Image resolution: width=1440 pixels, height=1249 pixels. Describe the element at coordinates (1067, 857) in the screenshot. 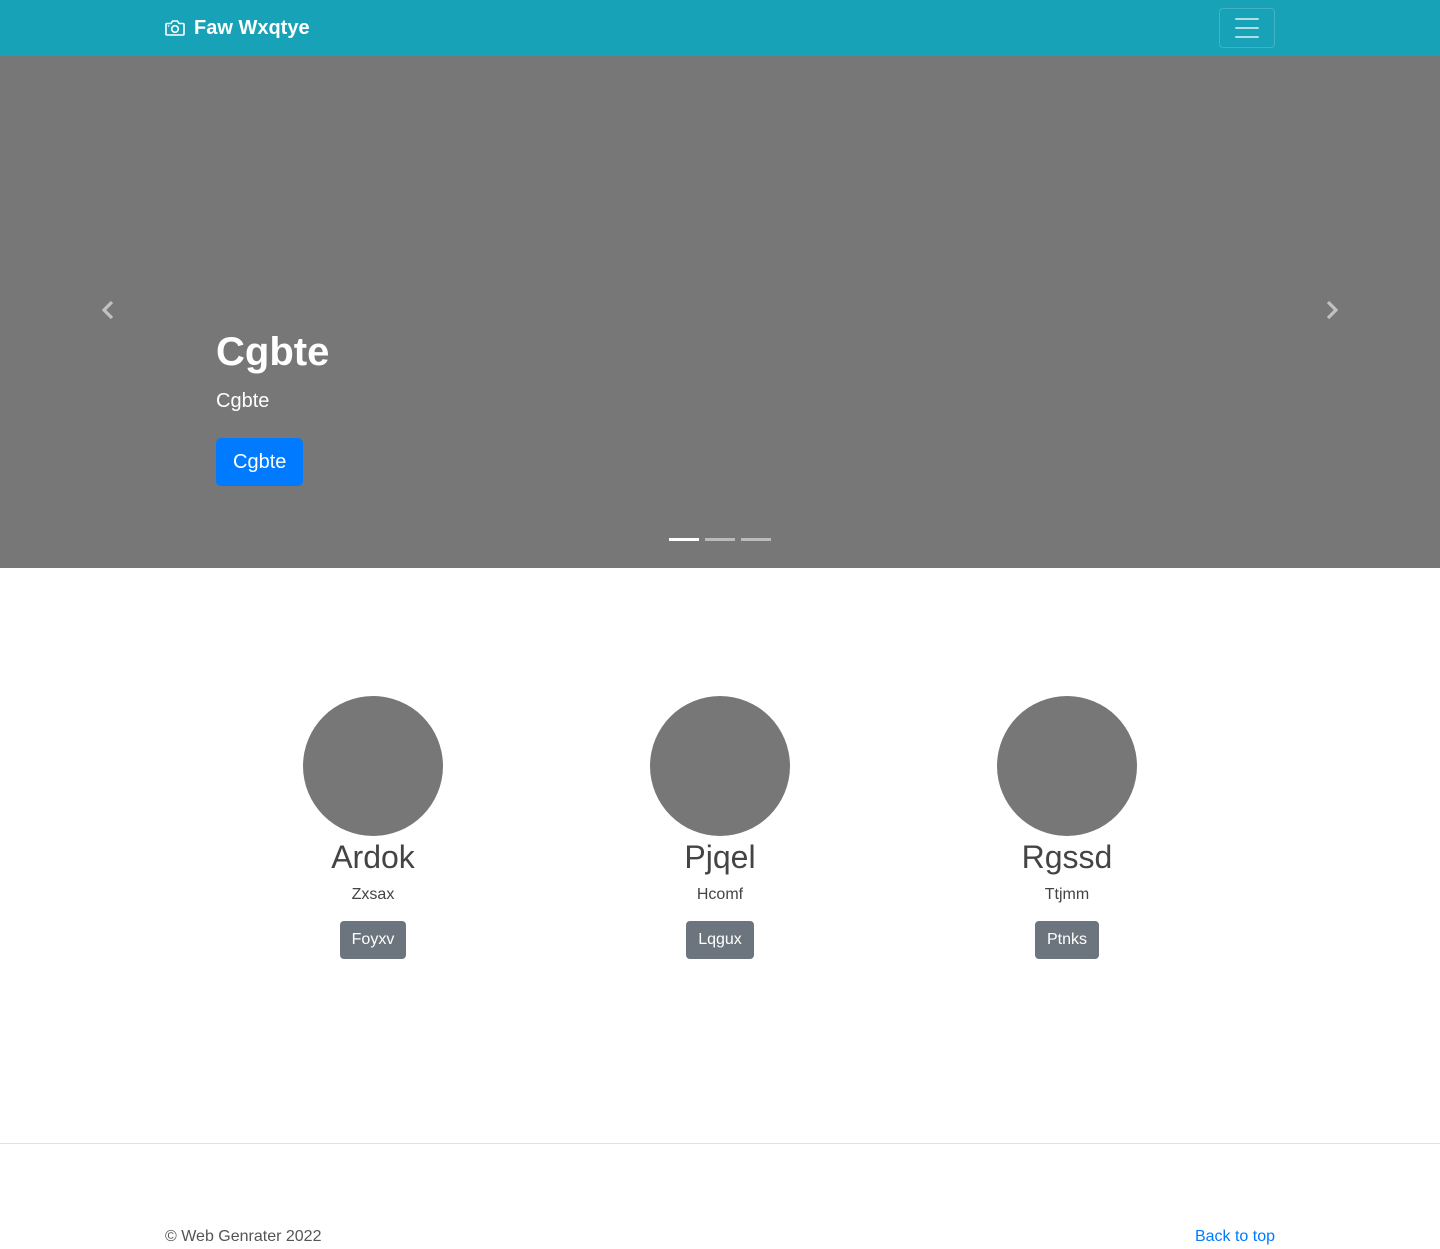

I see `feature-title: Rgssd` at that location.